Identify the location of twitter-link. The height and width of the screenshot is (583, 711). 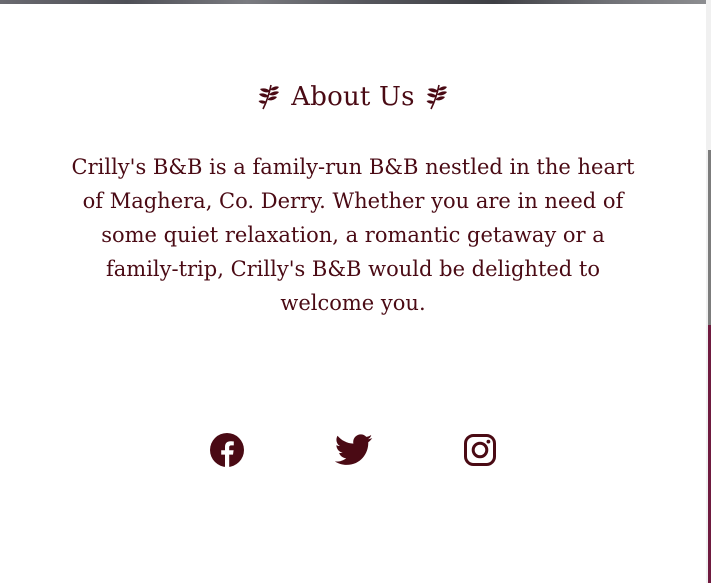
(354, 450).